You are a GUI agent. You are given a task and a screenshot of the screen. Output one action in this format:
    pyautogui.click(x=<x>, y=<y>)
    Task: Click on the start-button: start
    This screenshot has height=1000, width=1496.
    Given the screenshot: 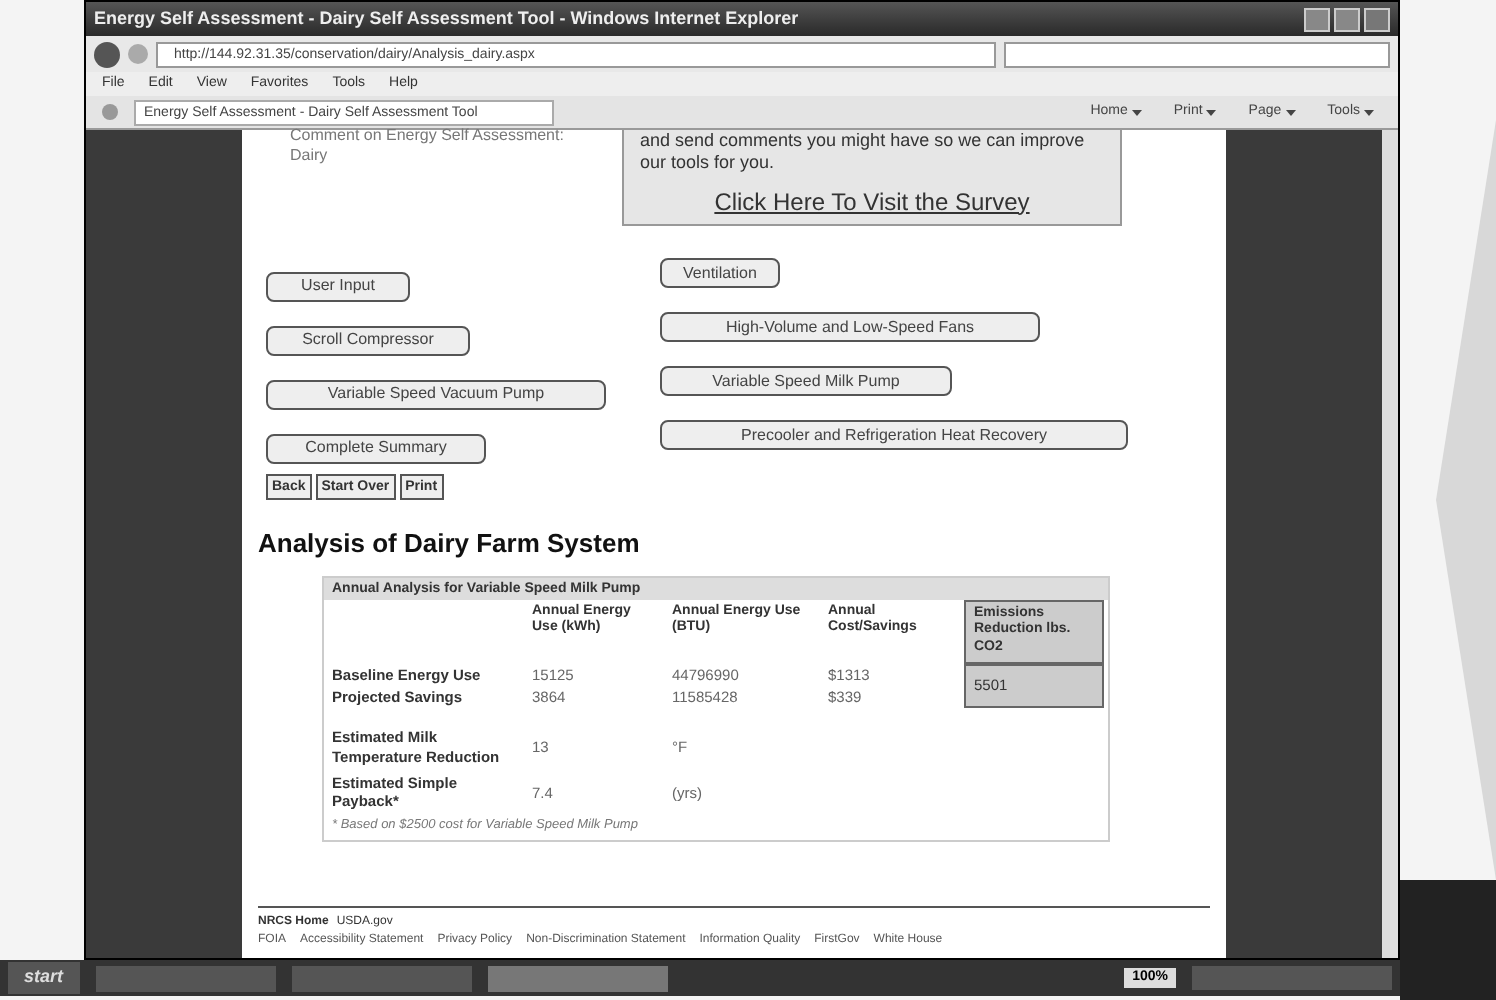 What is the action you would take?
    pyautogui.click(x=44, y=978)
    